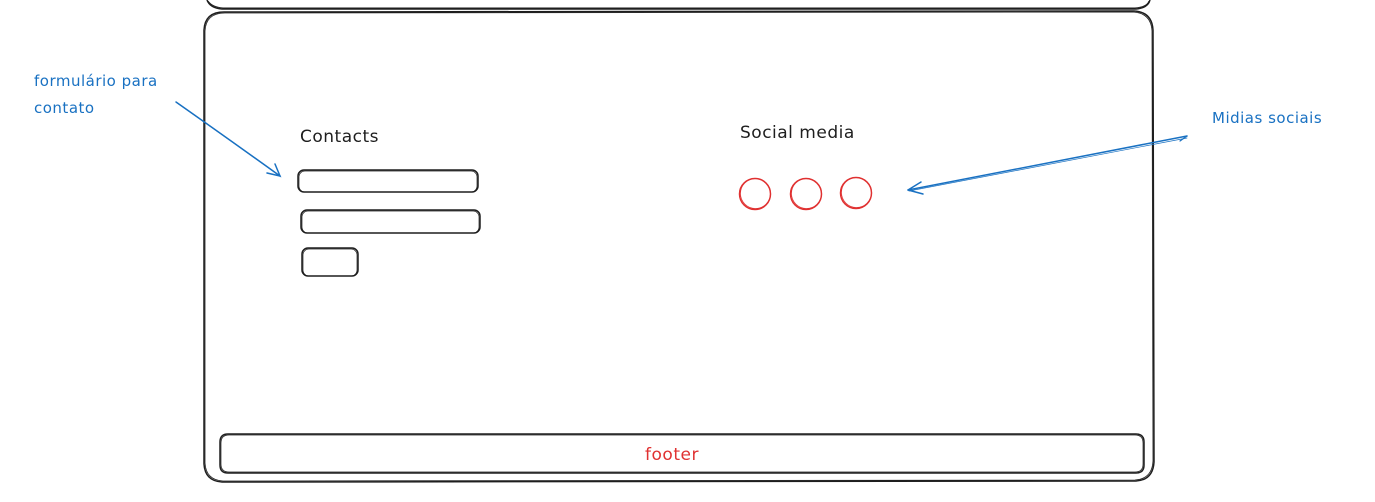 The image size is (1375, 502). Describe the element at coordinates (1047, 165) in the screenshot. I see `social-annotation-arrow` at that location.